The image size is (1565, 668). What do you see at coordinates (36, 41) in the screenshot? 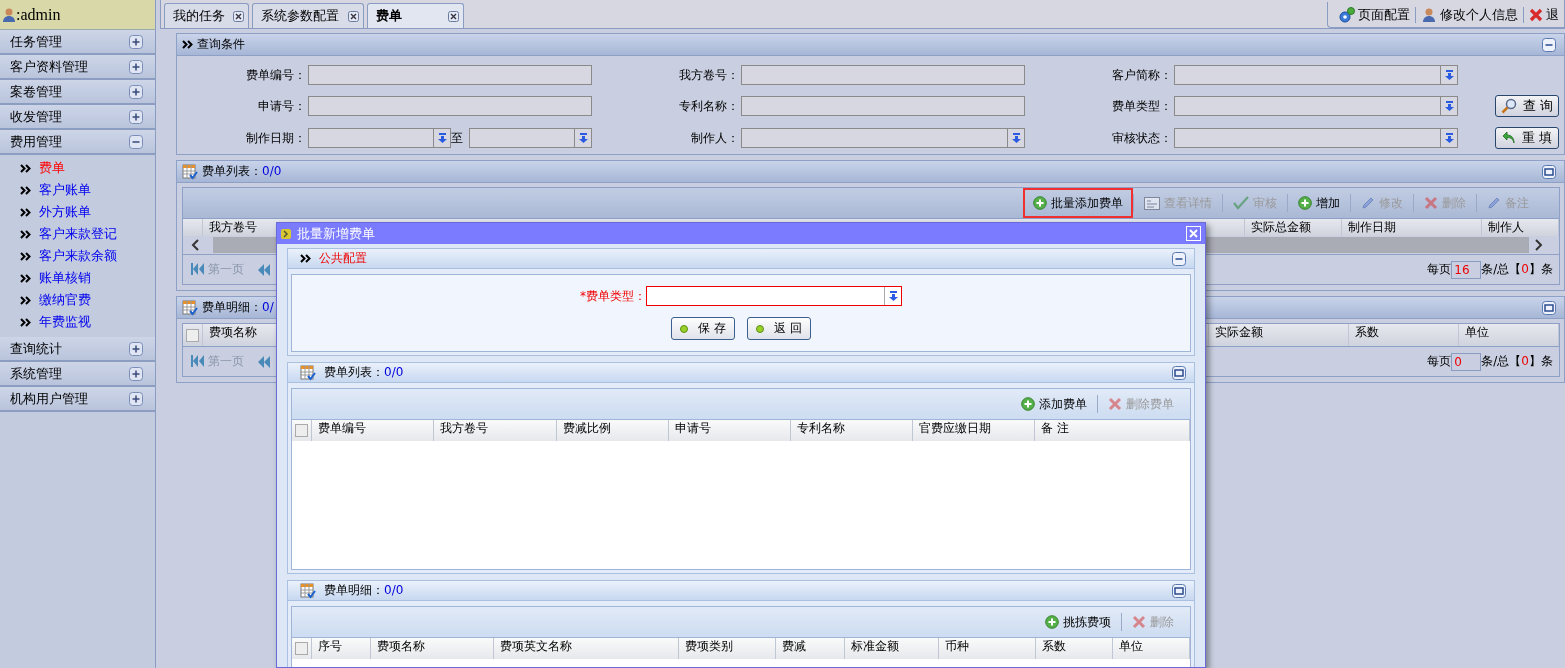
I see `sidebar-item-label: 任务管理` at bounding box center [36, 41].